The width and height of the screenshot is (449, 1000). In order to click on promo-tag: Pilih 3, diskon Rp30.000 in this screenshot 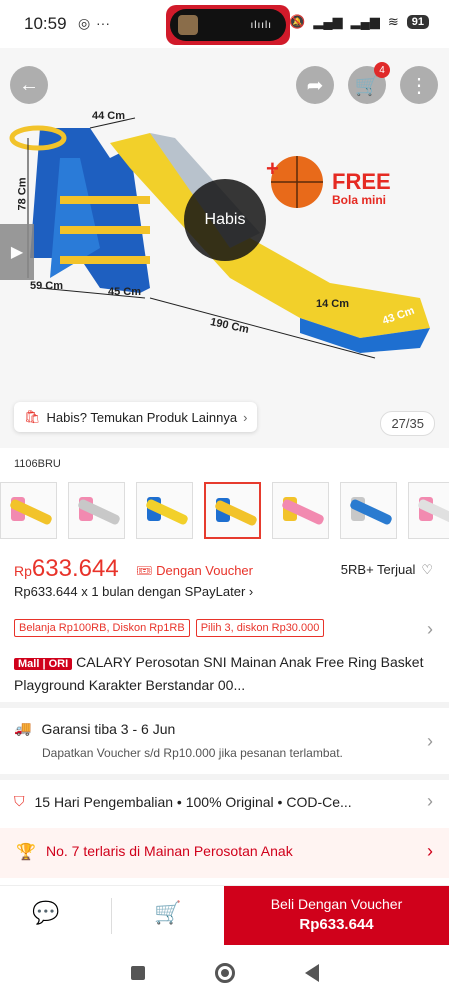, I will do `click(260, 628)`.